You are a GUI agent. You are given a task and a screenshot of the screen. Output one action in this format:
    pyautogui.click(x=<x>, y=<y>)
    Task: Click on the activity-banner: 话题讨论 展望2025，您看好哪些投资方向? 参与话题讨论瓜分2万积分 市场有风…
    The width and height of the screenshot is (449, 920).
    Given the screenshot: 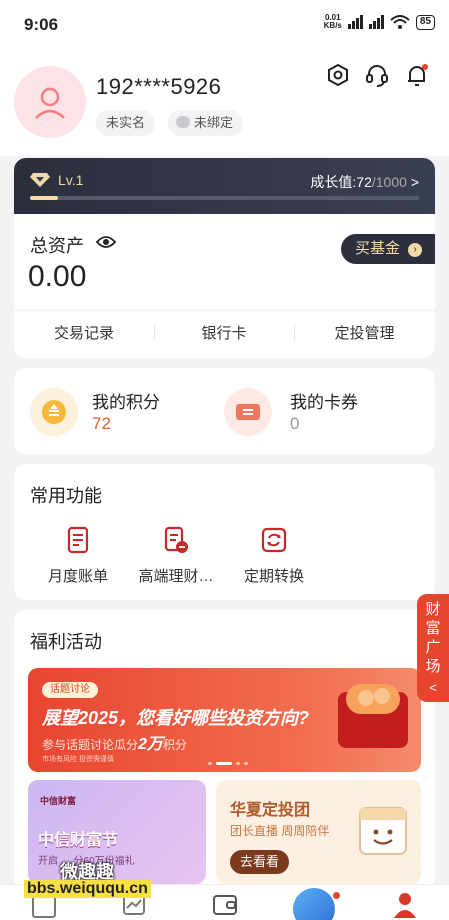 What is the action you would take?
    pyautogui.click(x=224, y=720)
    